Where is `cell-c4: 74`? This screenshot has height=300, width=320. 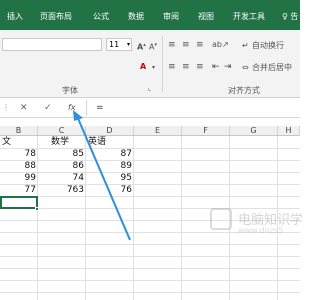 cell-c4: 74 is located at coordinates (62, 178).